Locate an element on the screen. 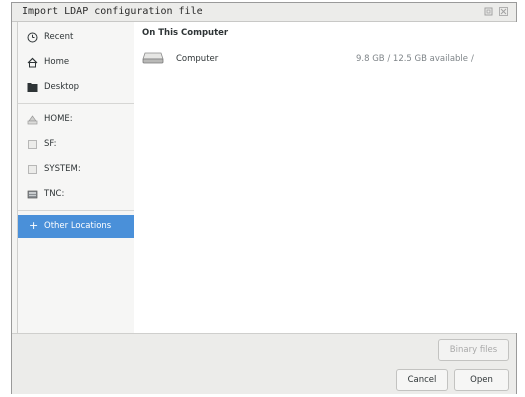 The image size is (525, 397). sidebar-item-label: Desktop is located at coordinates (62, 87).